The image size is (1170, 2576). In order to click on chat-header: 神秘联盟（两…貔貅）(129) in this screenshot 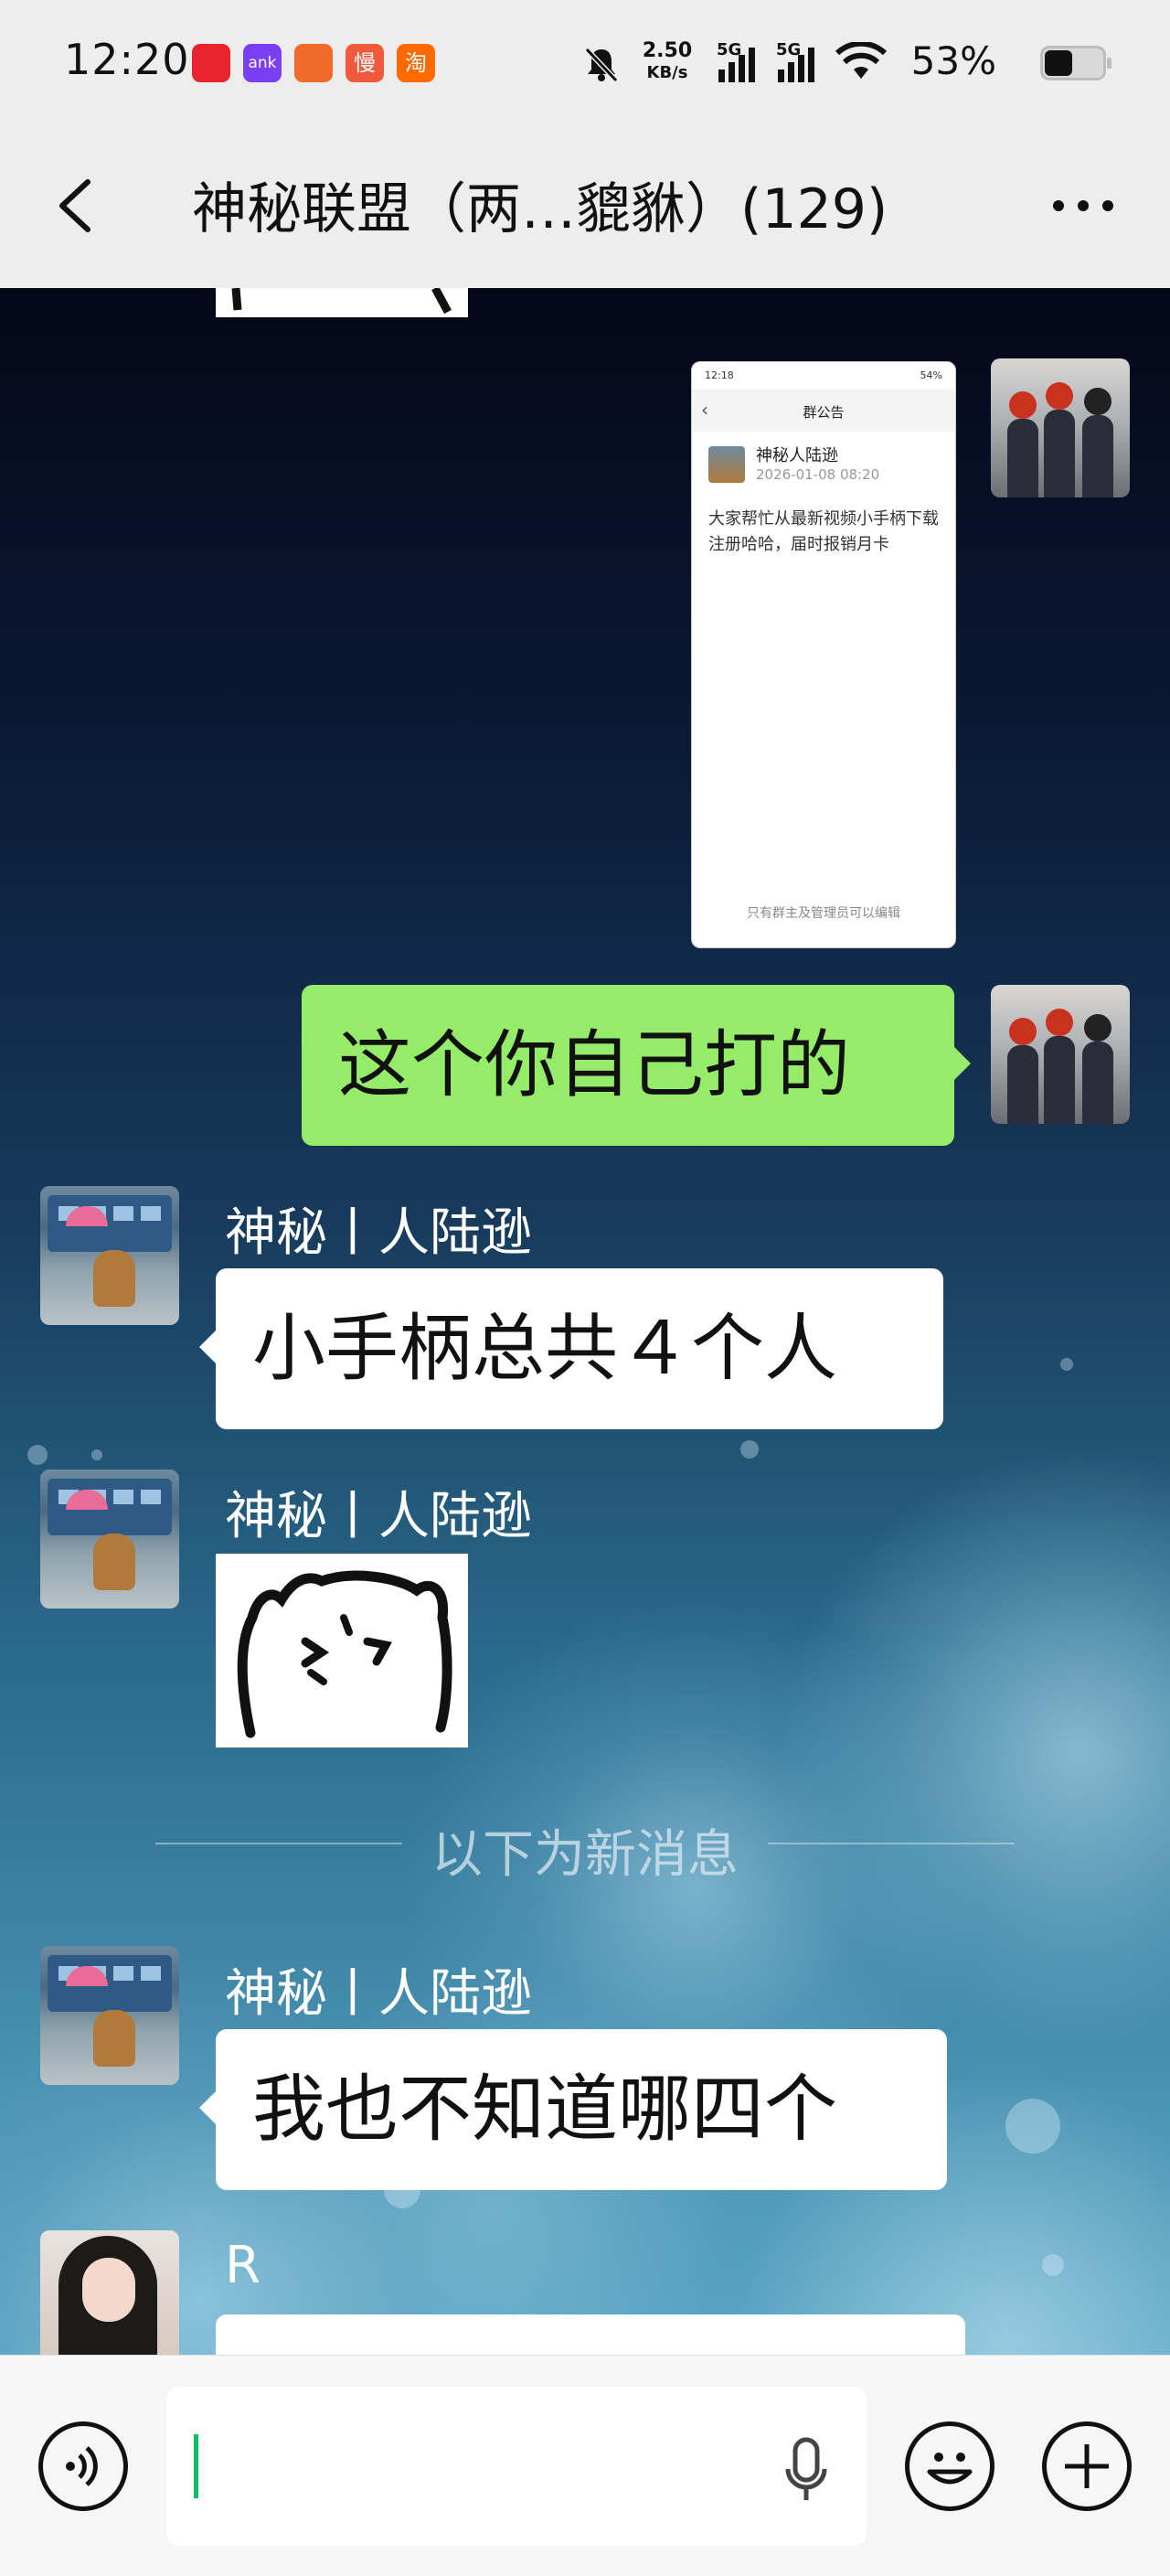, I will do `click(585, 208)`.